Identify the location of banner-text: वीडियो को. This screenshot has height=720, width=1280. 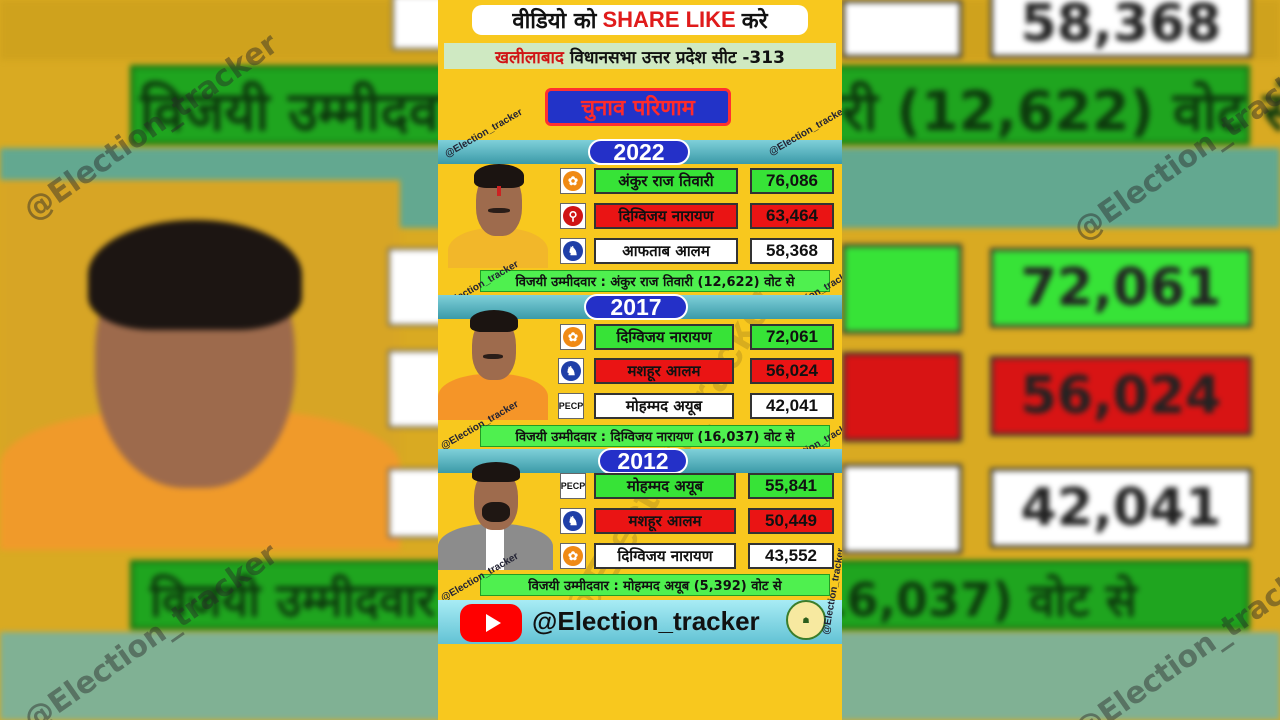
(554, 21).